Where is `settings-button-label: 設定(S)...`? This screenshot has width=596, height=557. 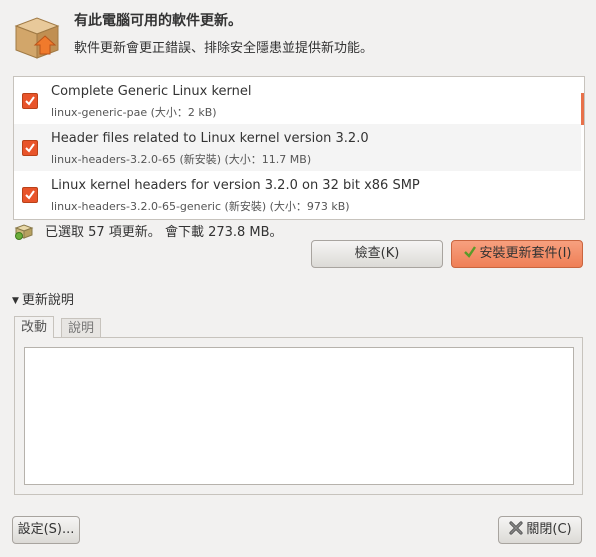 settings-button-label: 設定(S)... is located at coordinates (46, 529).